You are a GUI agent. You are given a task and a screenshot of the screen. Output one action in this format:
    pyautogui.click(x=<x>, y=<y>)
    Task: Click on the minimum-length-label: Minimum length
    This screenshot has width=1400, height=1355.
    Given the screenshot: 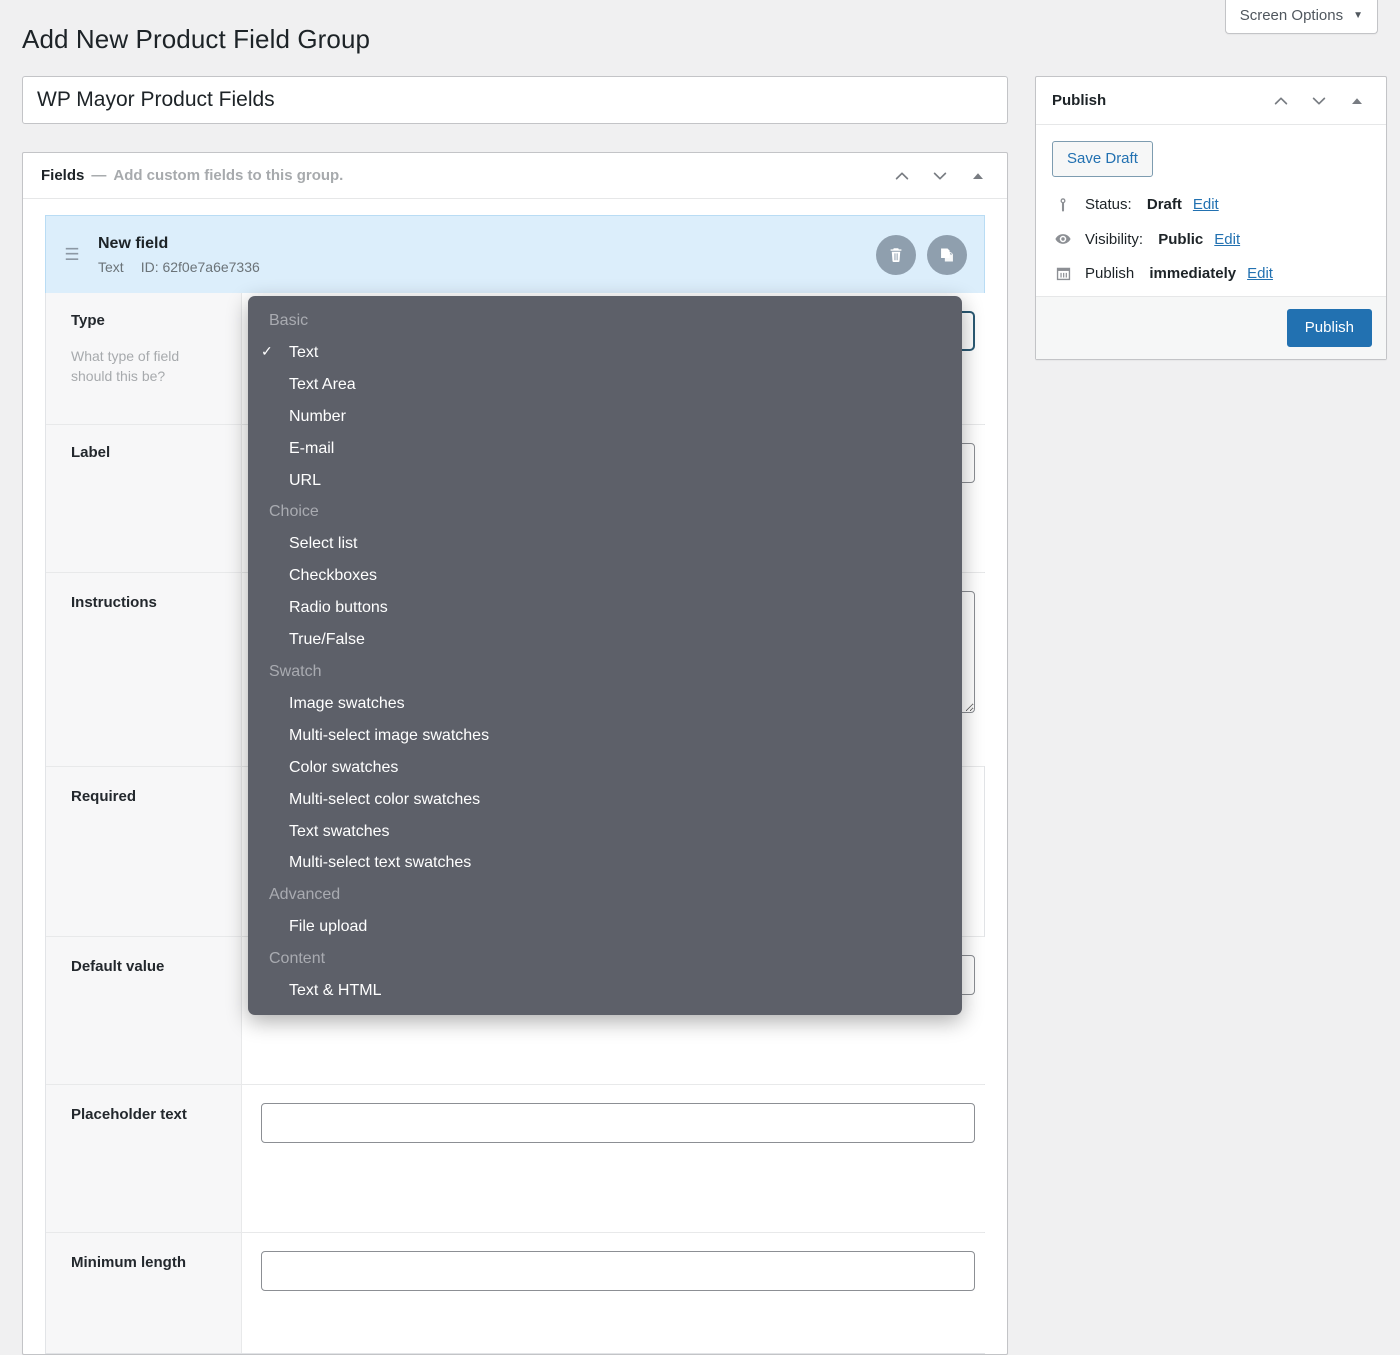 What is the action you would take?
    pyautogui.click(x=128, y=1262)
    